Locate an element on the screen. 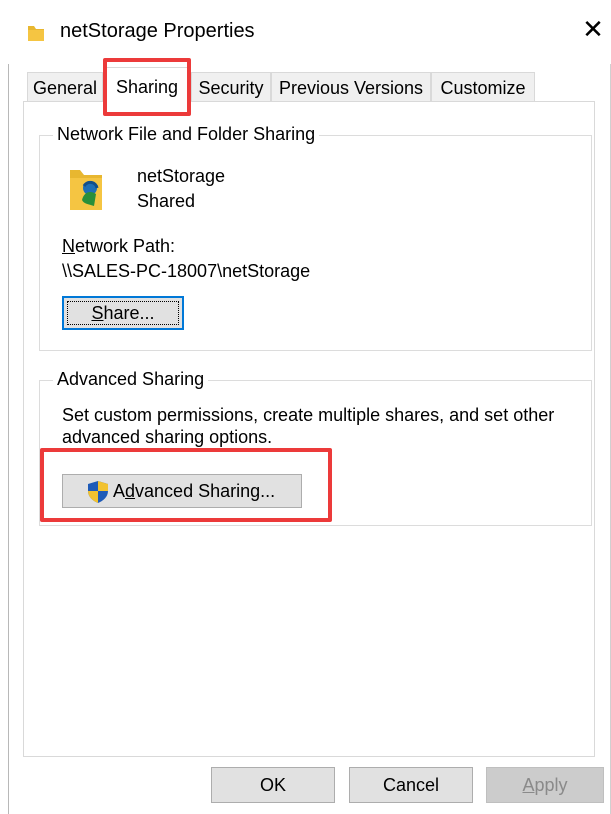 The height and width of the screenshot is (814, 611). tab-previous-versions: Previous Versions is located at coordinates (351, 87).